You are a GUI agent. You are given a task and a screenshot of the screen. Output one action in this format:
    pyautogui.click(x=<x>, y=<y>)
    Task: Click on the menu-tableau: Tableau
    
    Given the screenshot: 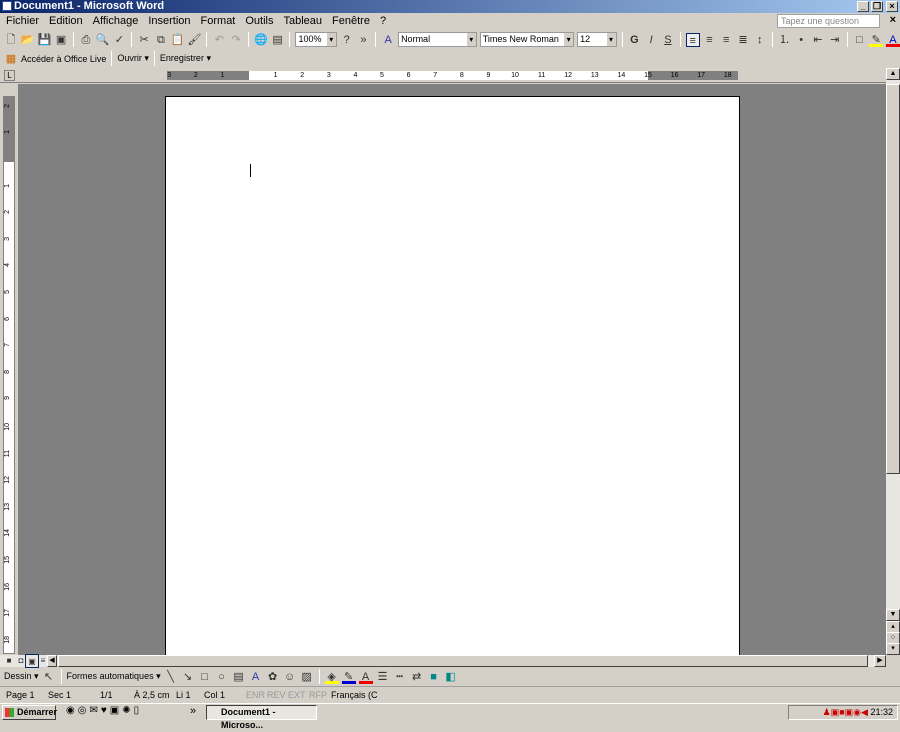 What is the action you would take?
    pyautogui.click(x=303, y=21)
    